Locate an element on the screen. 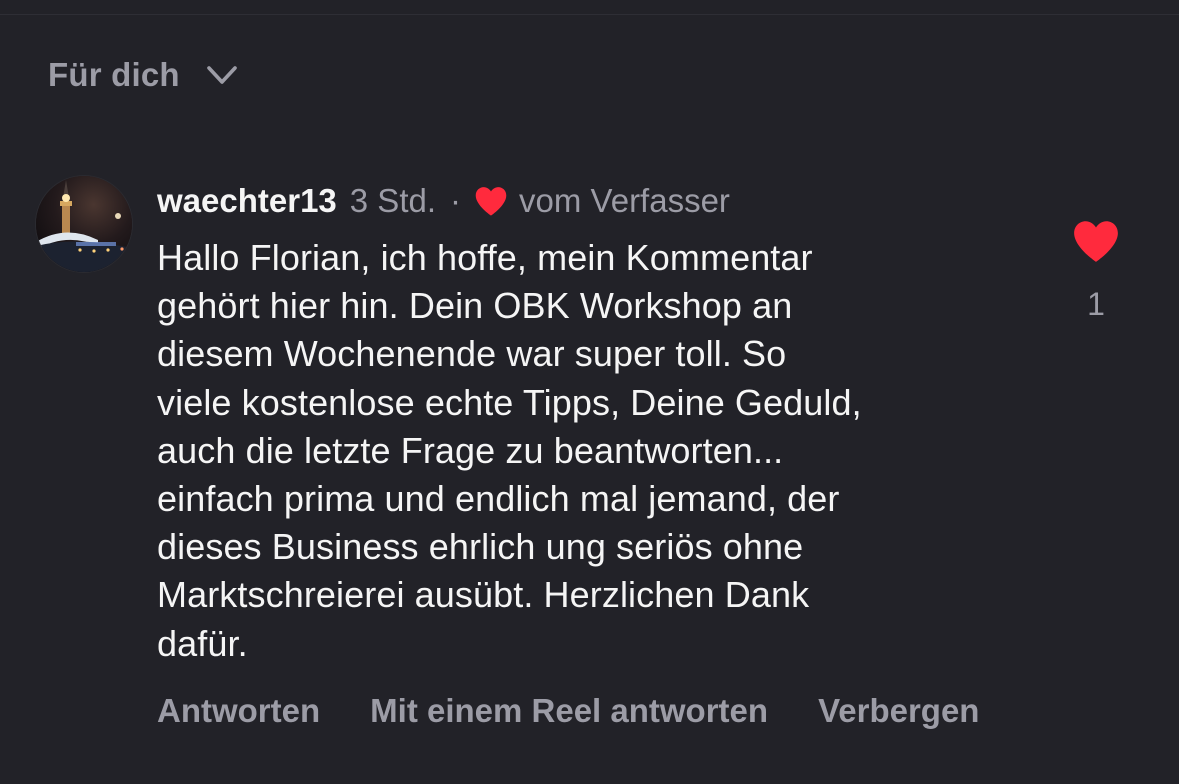  reel-reply-button: Mit einem Reel antworten is located at coordinates (569, 711).